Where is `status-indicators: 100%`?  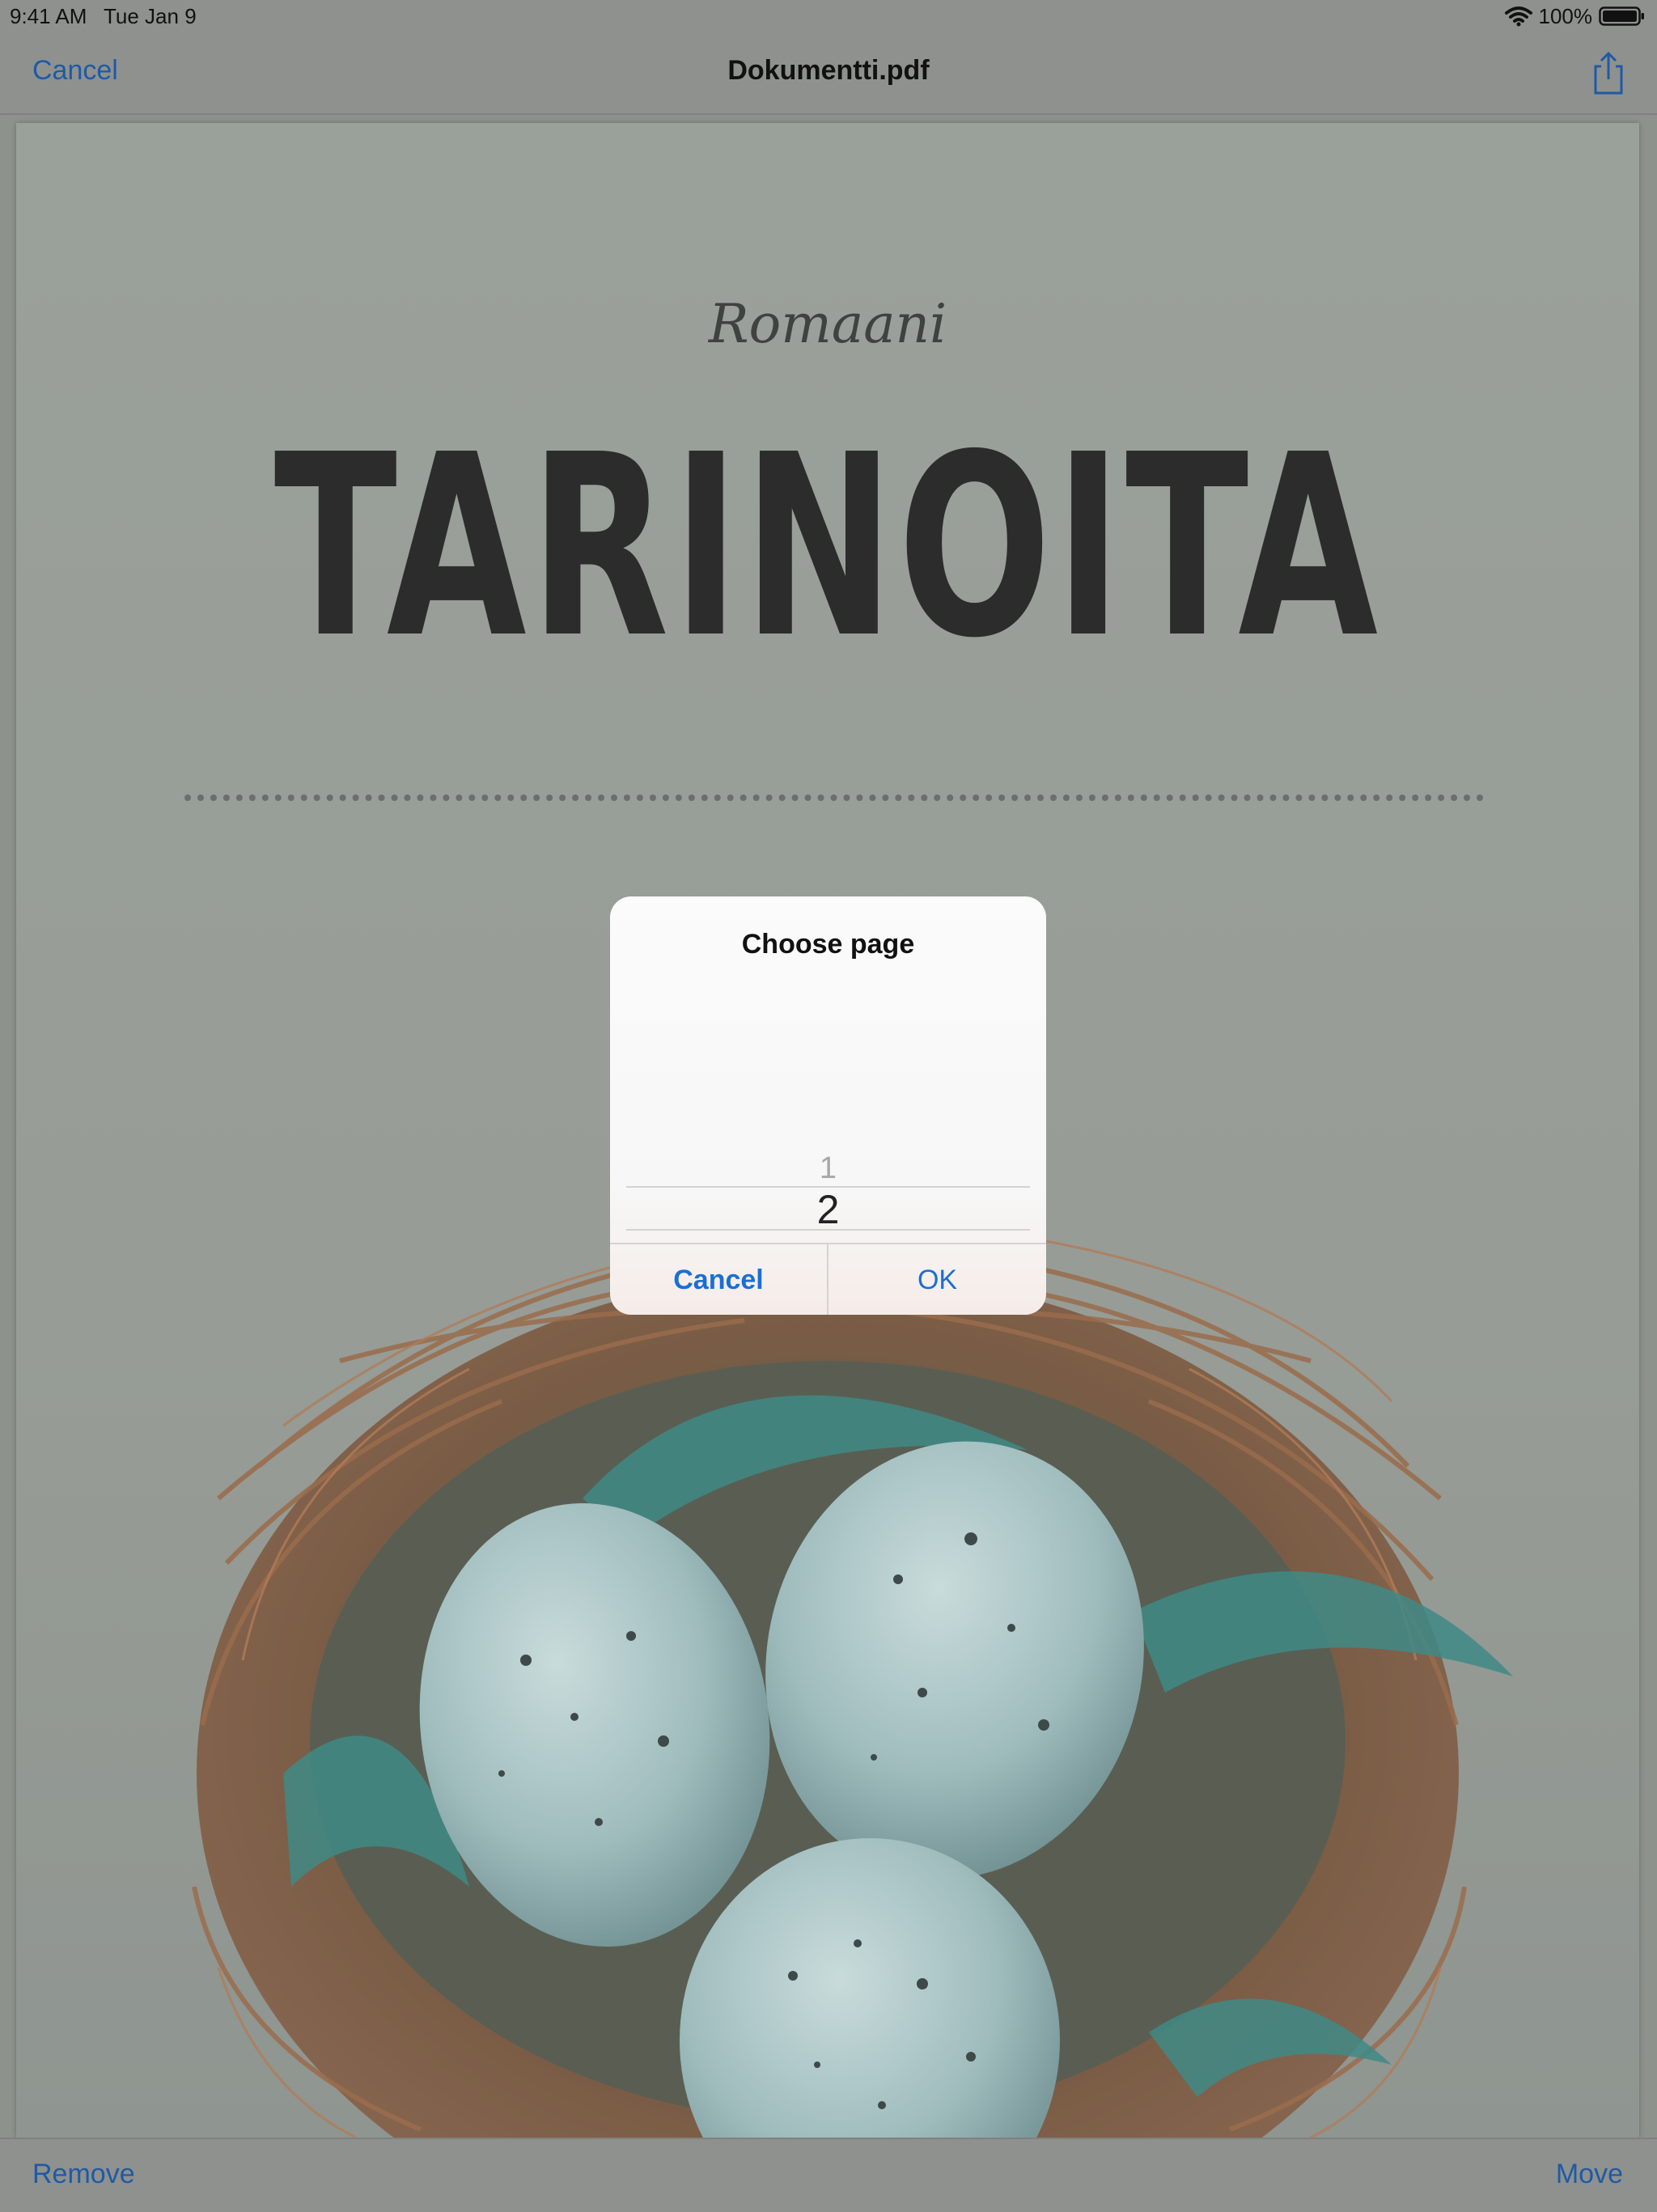
status-indicators: 100% is located at coordinates (1575, 16).